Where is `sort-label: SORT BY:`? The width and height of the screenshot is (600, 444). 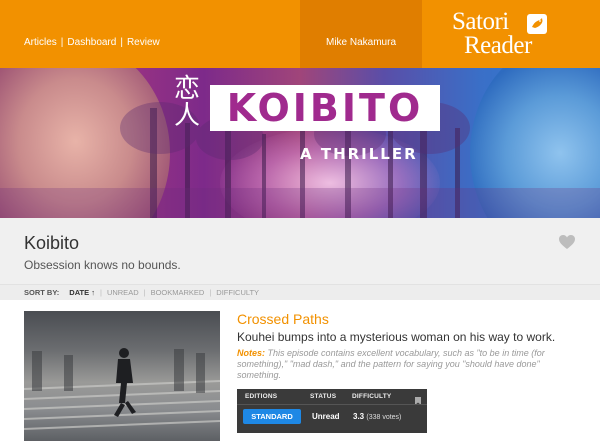 sort-label: SORT BY: is located at coordinates (42, 292).